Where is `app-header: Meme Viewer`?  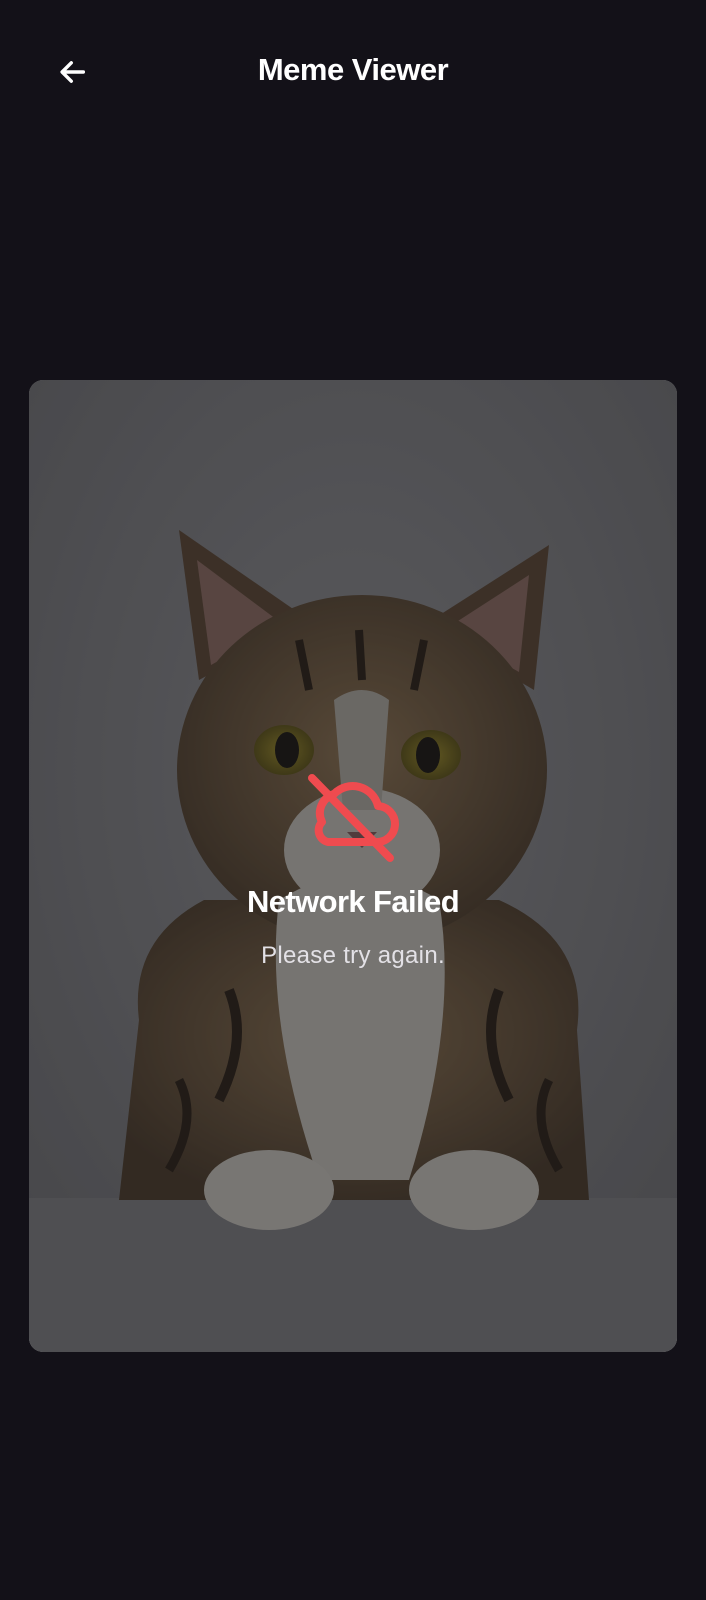 app-header: Meme Viewer is located at coordinates (353, 72).